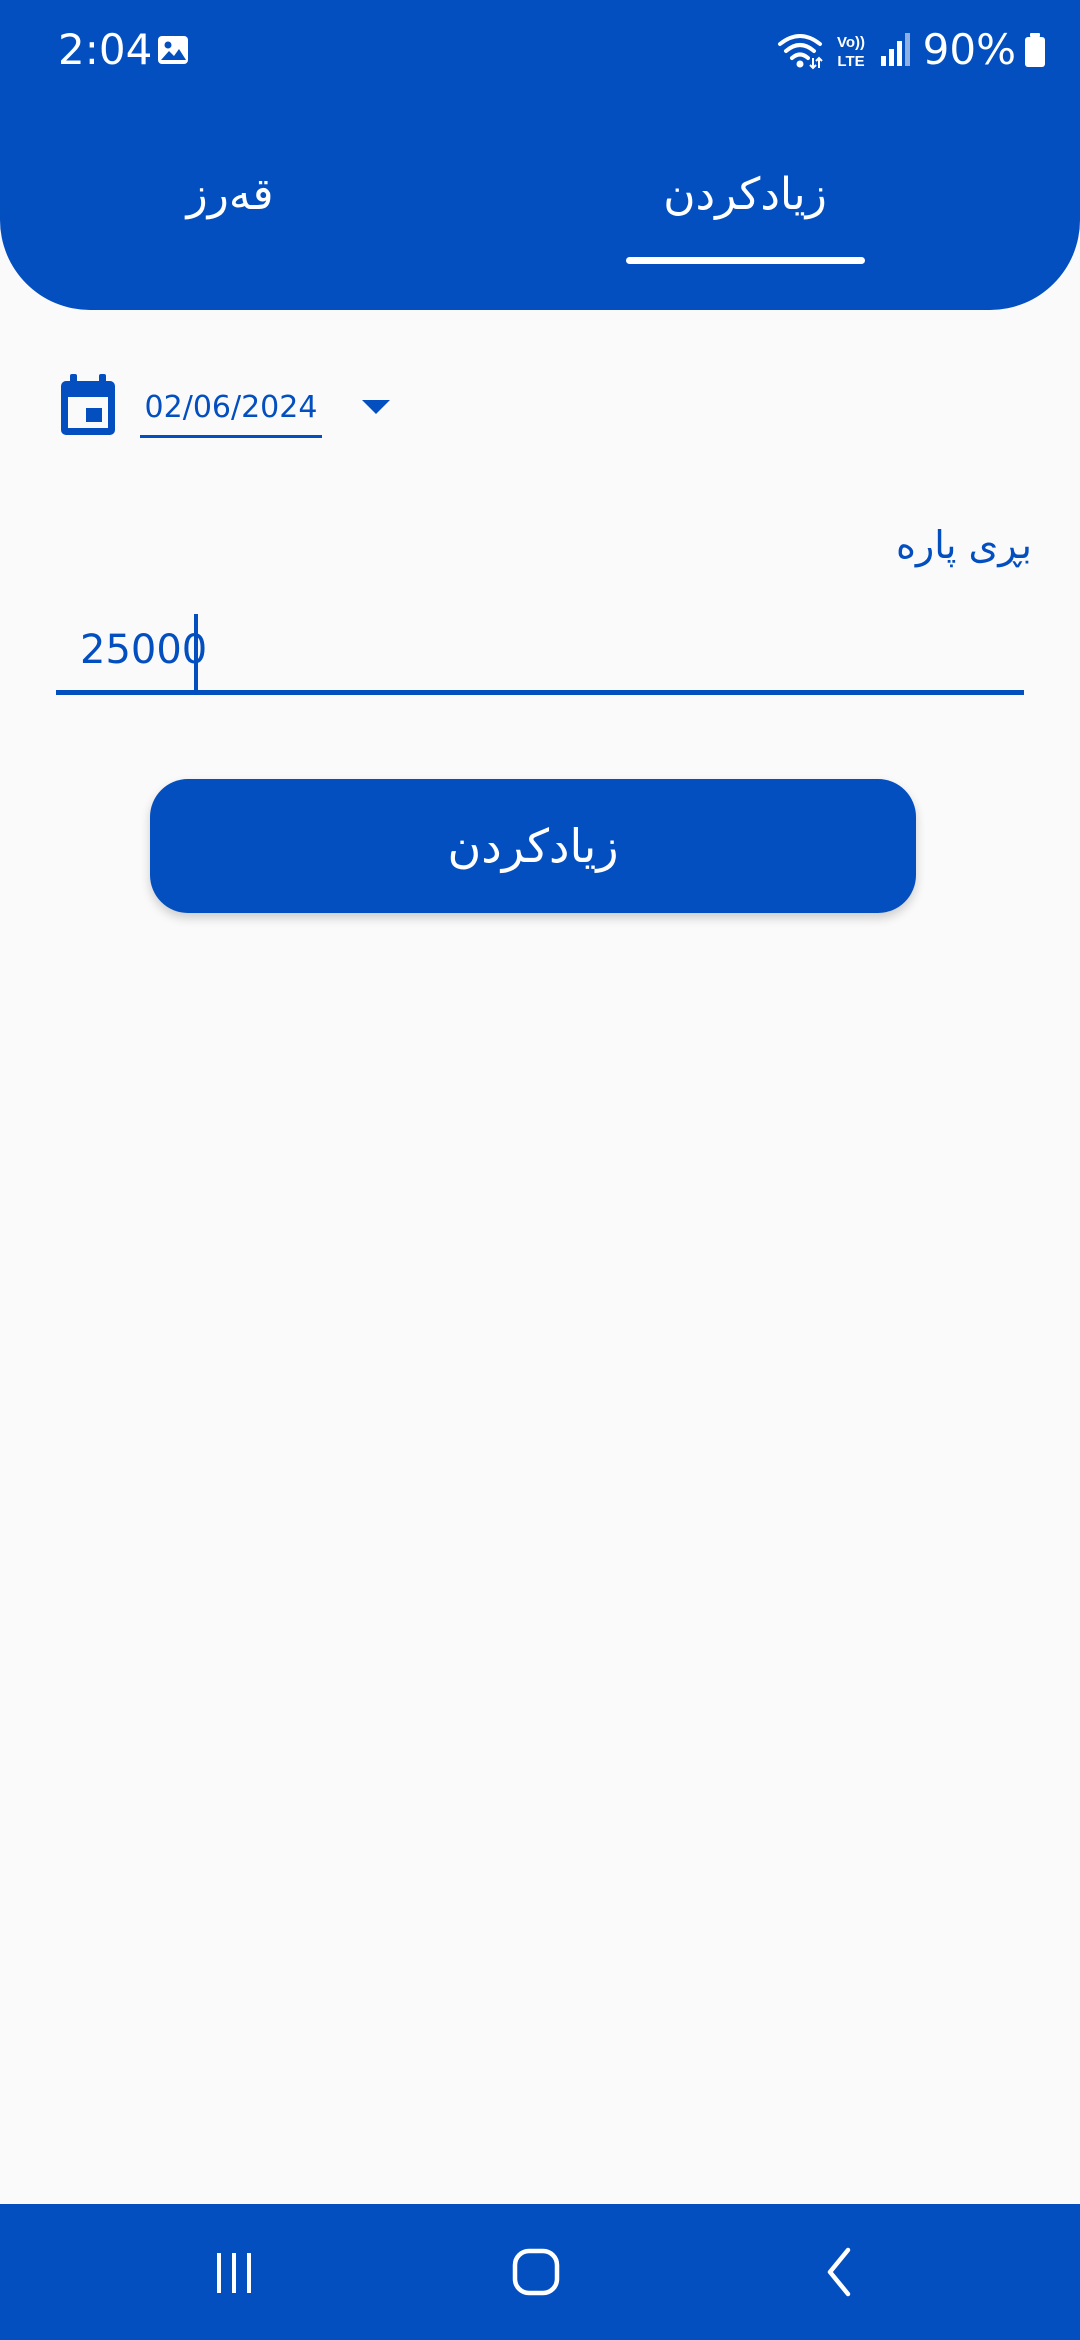 This screenshot has width=1080, height=2340. What do you see at coordinates (231, 410) in the screenshot?
I see `date-field: 02/06/2024` at bounding box center [231, 410].